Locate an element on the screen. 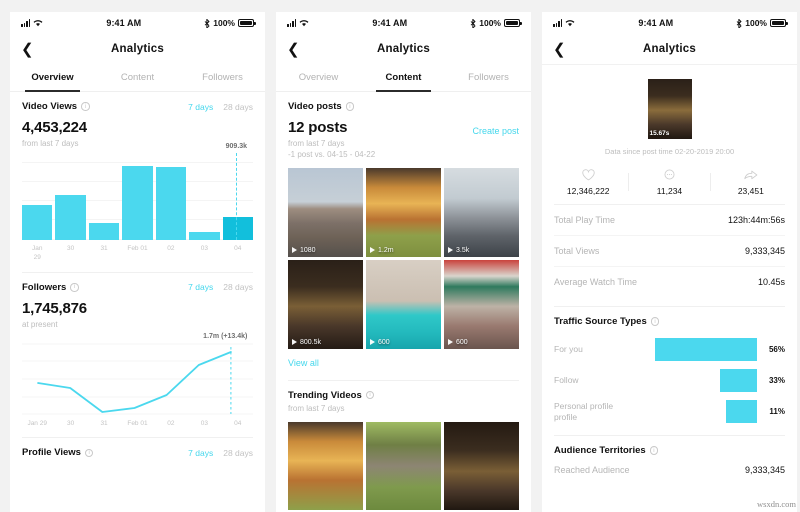  line-area is located at coordinates (137, 379).